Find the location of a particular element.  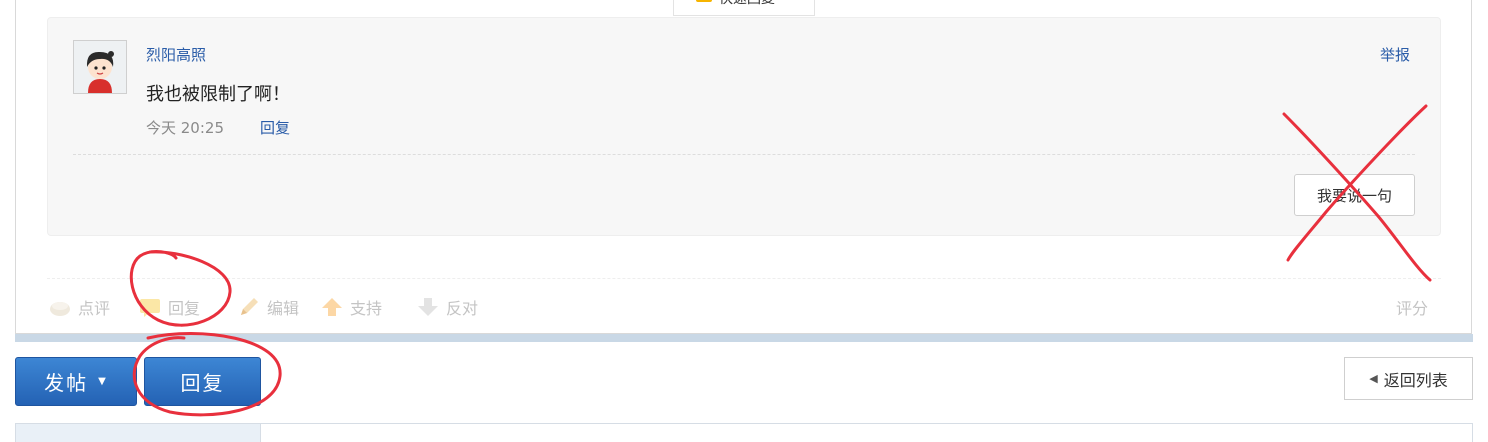

new-post-button: 发帖 ▼ is located at coordinates (76, 381).